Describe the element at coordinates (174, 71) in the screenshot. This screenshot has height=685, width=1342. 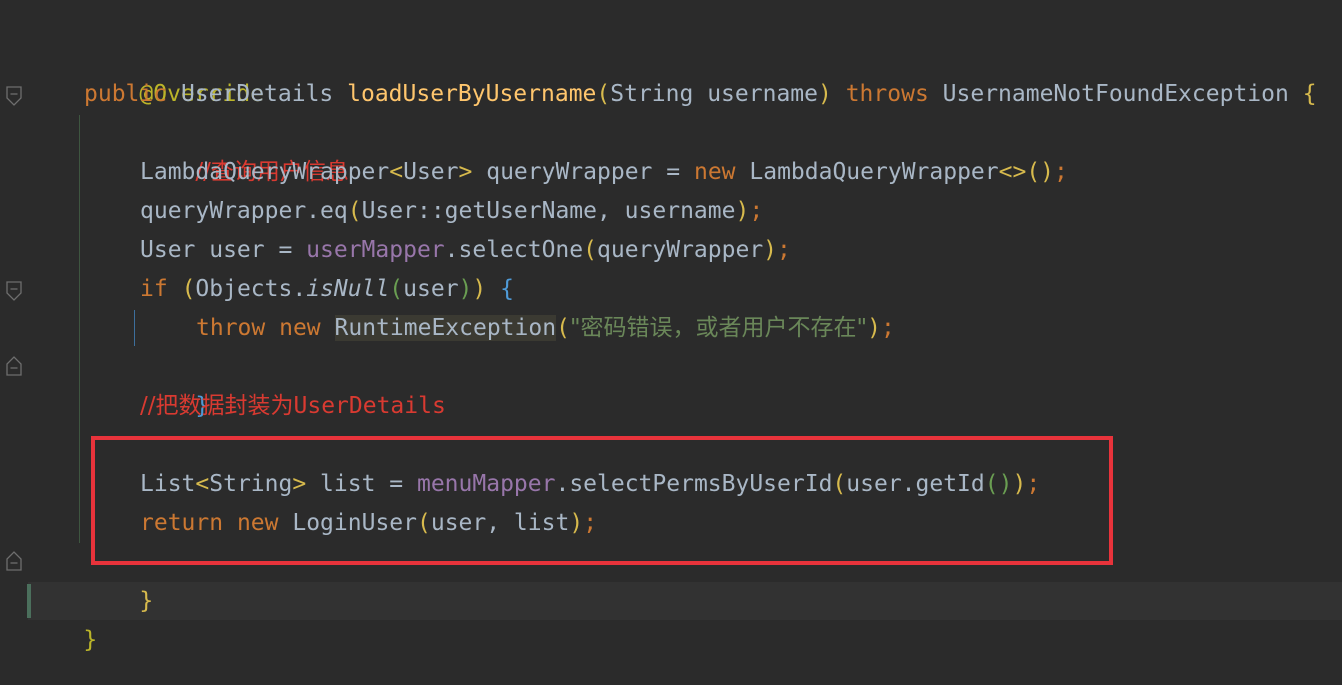
I see `code-line-annotation: @Override` at that location.